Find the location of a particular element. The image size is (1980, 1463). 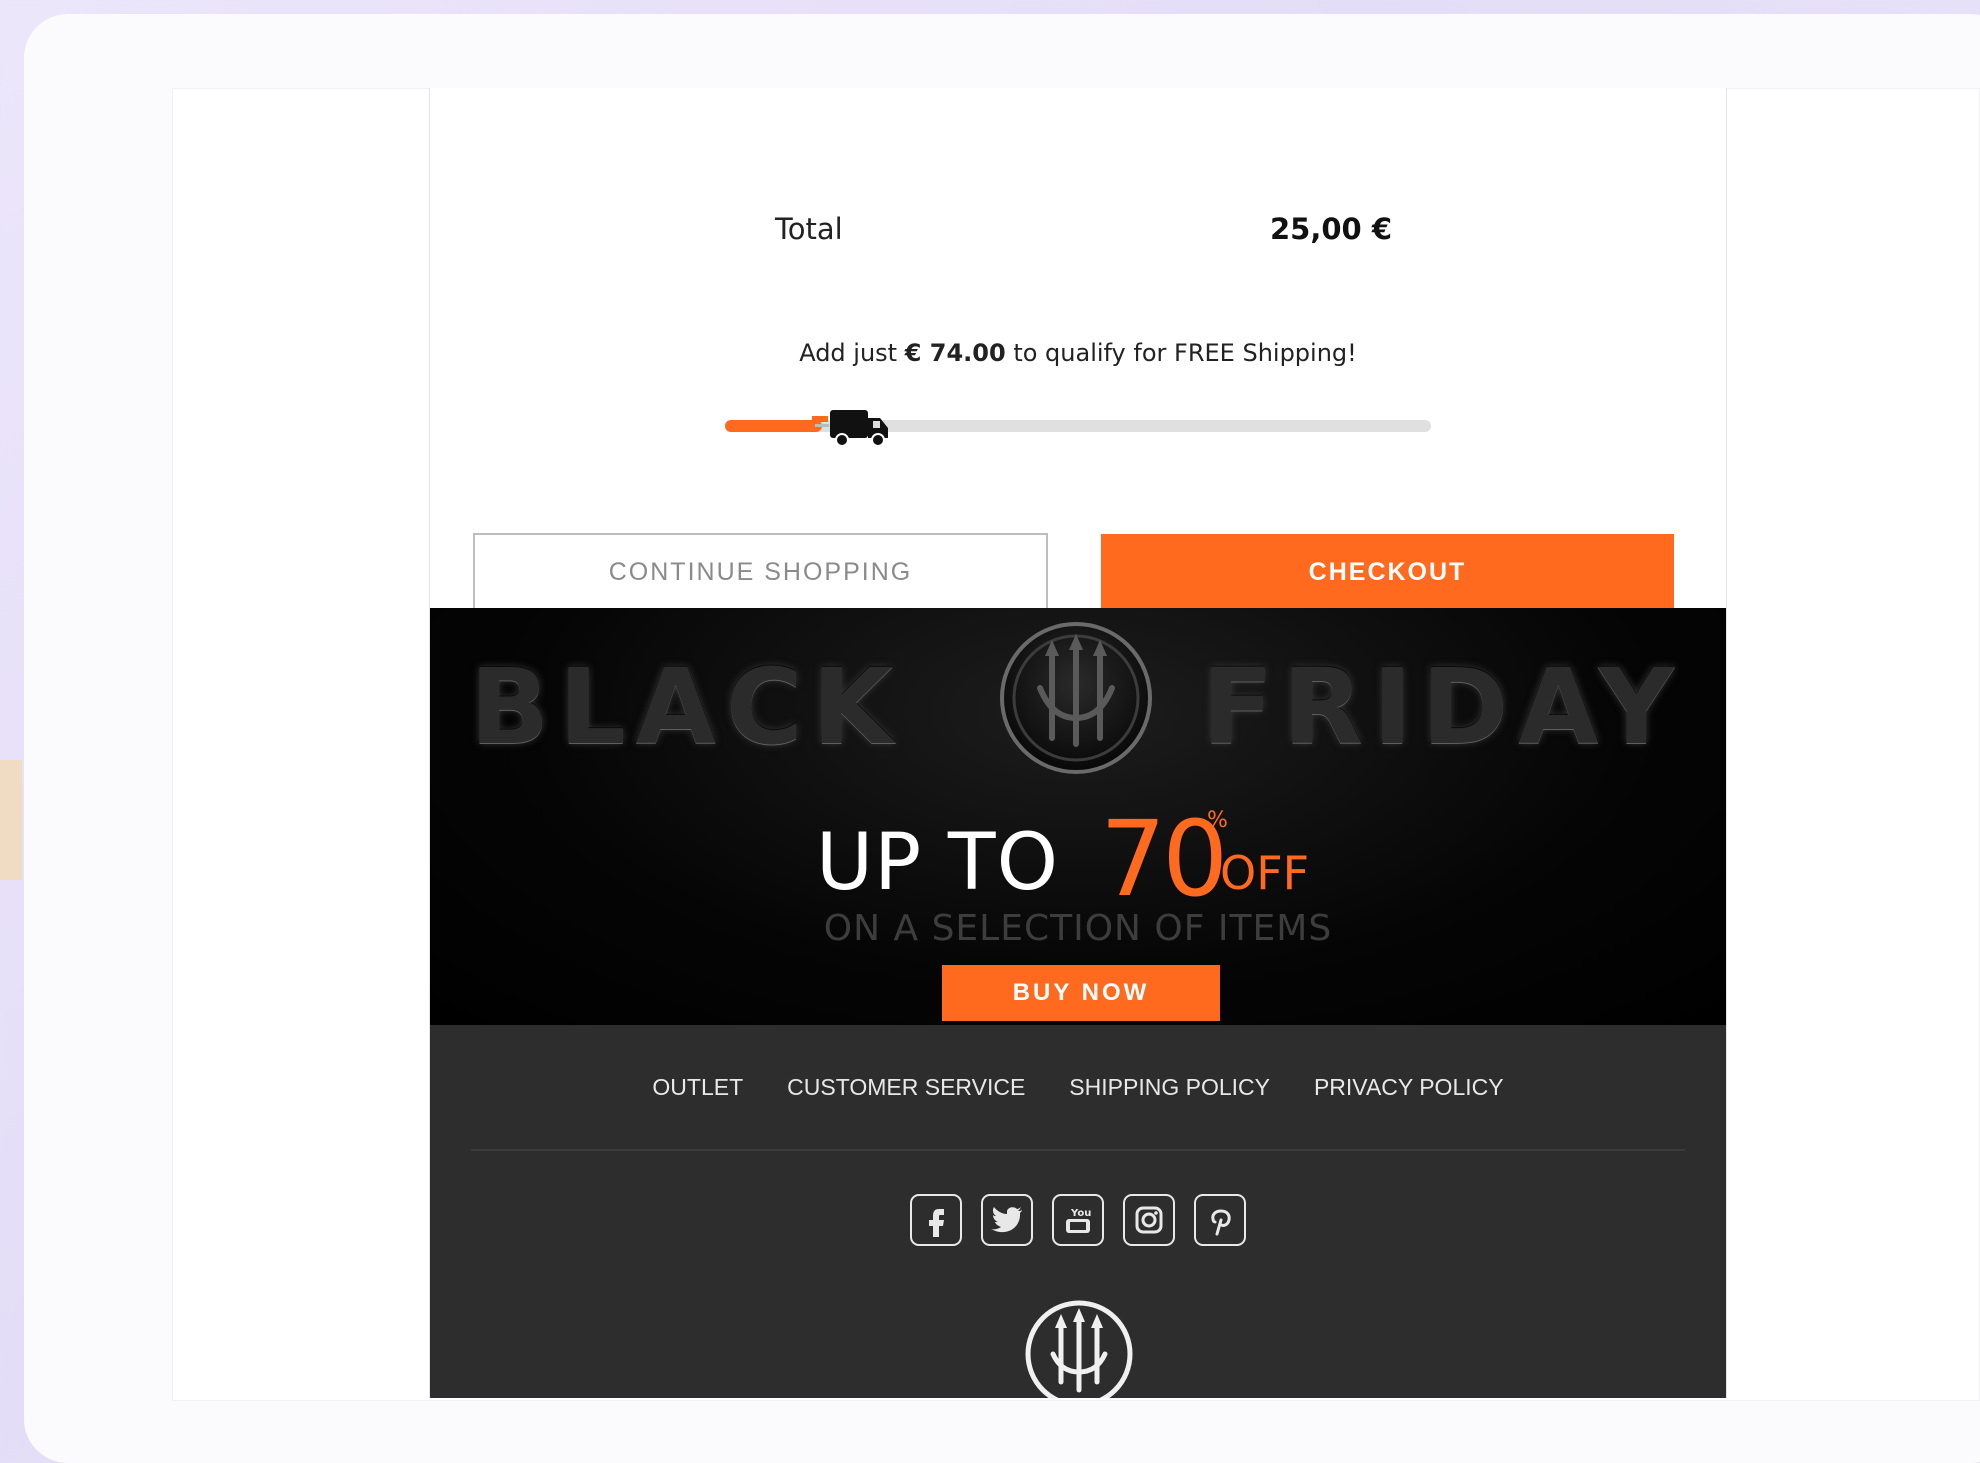

social-icons: You is located at coordinates (1078, 1220).